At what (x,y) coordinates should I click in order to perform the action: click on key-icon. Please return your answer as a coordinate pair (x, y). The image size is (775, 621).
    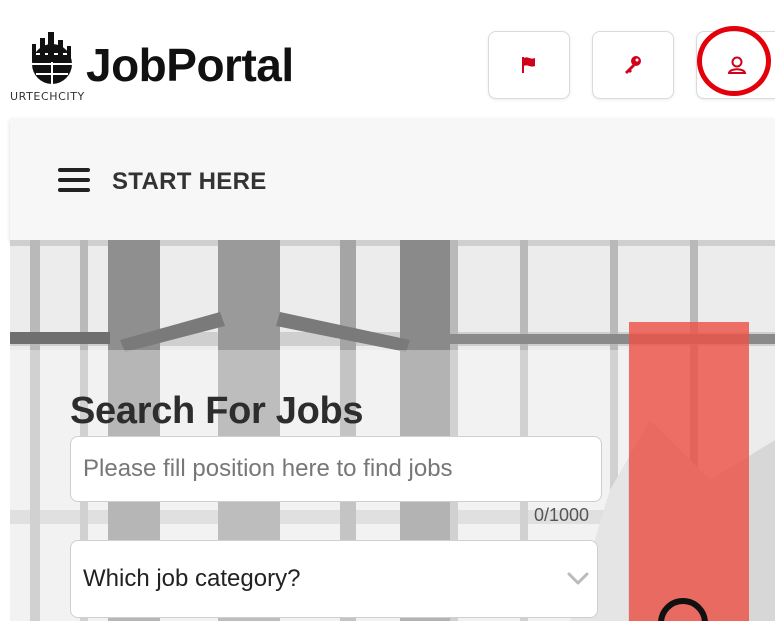
    Looking at the image, I should click on (633, 65).